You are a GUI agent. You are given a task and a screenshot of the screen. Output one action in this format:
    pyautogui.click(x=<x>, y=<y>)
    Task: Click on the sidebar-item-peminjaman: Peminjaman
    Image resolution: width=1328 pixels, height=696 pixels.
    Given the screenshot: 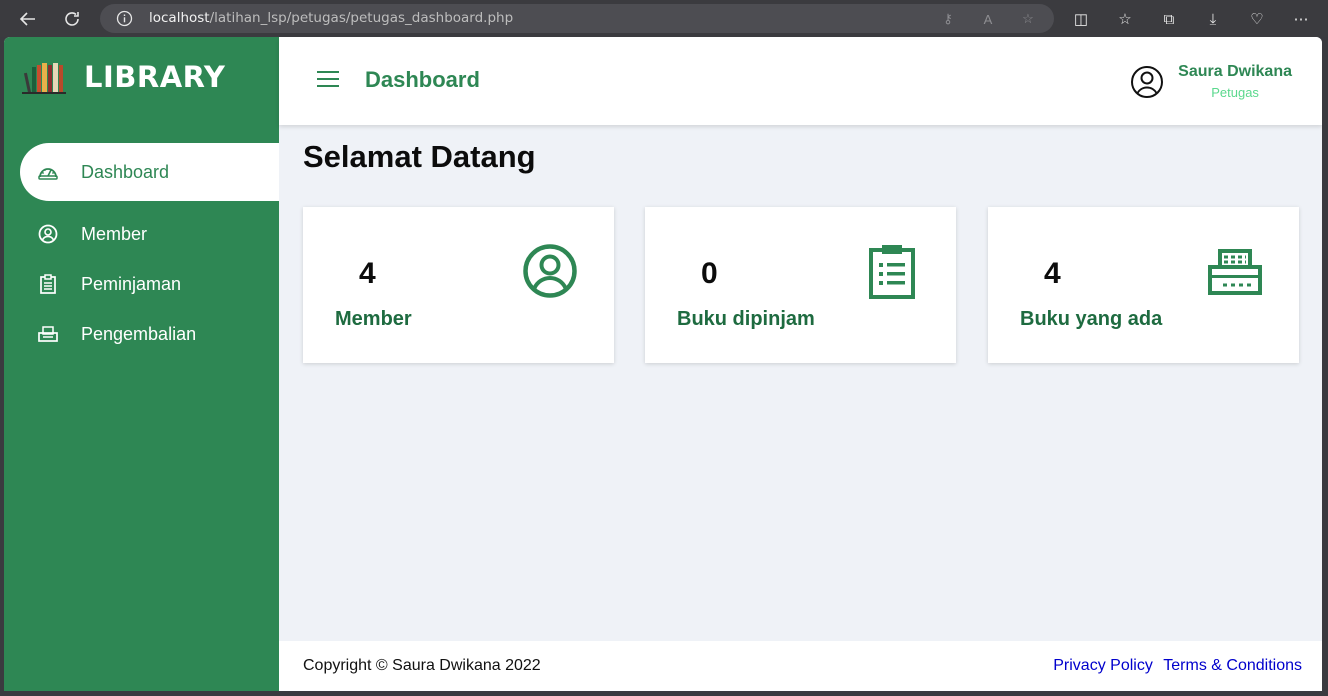 What is the action you would take?
    pyautogui.click(x=141, y=284)
    